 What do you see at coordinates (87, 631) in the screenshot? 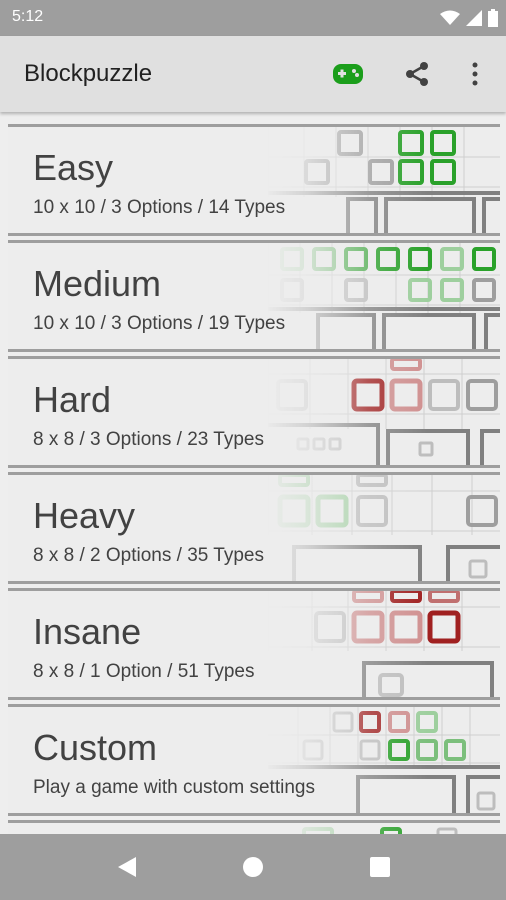
I see `level-name: Insane` at bounding box center [87, 631].